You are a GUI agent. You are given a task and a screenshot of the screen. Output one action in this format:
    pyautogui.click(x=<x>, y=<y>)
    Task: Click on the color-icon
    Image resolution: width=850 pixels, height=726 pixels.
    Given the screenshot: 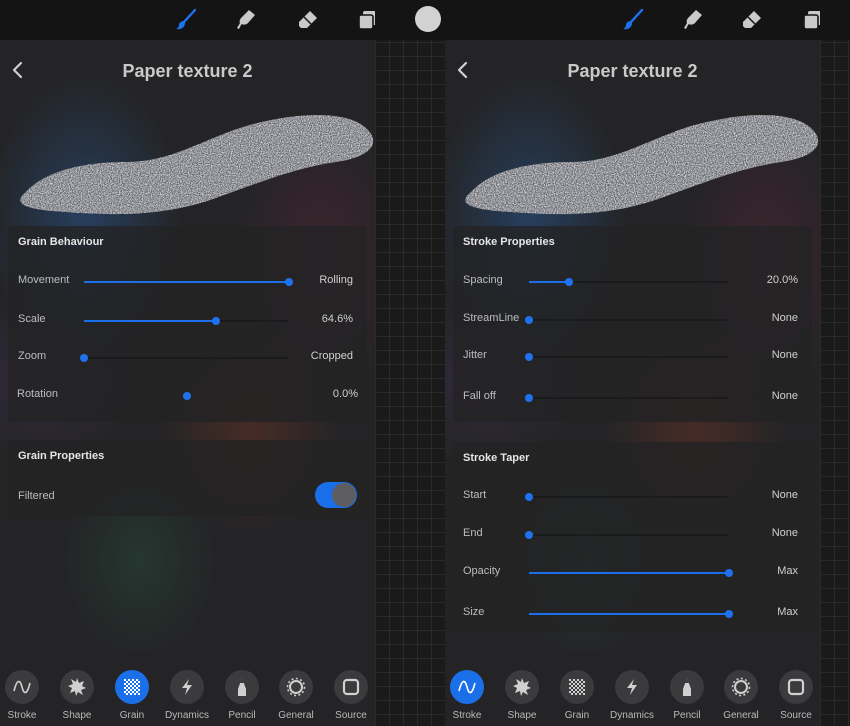 What is the action you would take?
    pyautogui.click(x=428, y=19)
    